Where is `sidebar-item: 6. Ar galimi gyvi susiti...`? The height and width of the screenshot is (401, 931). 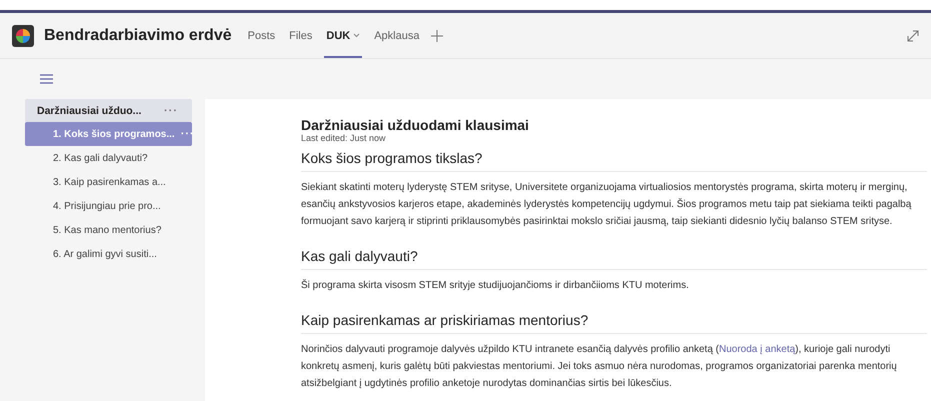
sidebar-item: 6. Ar galimi gyvi susiti... is located at coordinates (108, 254).